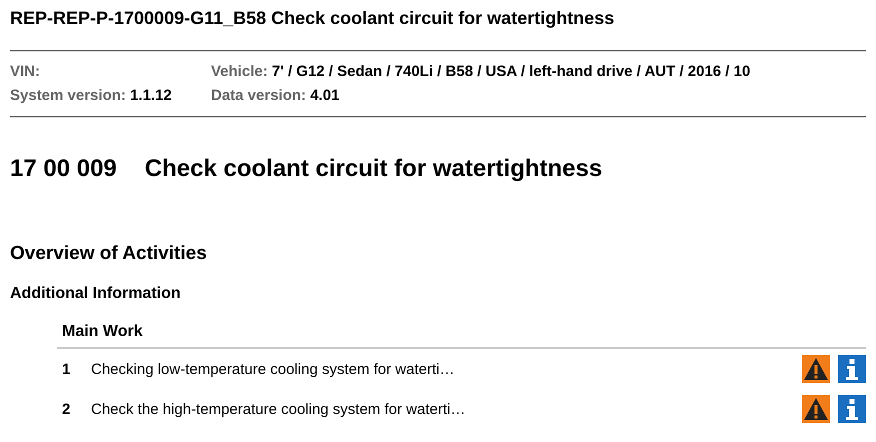 The height and width of the screenshot is (442, 876). Describe the element at coordinates (63, 169) in the screenshot. I see `procedure-number: 17 00 009` at that location.